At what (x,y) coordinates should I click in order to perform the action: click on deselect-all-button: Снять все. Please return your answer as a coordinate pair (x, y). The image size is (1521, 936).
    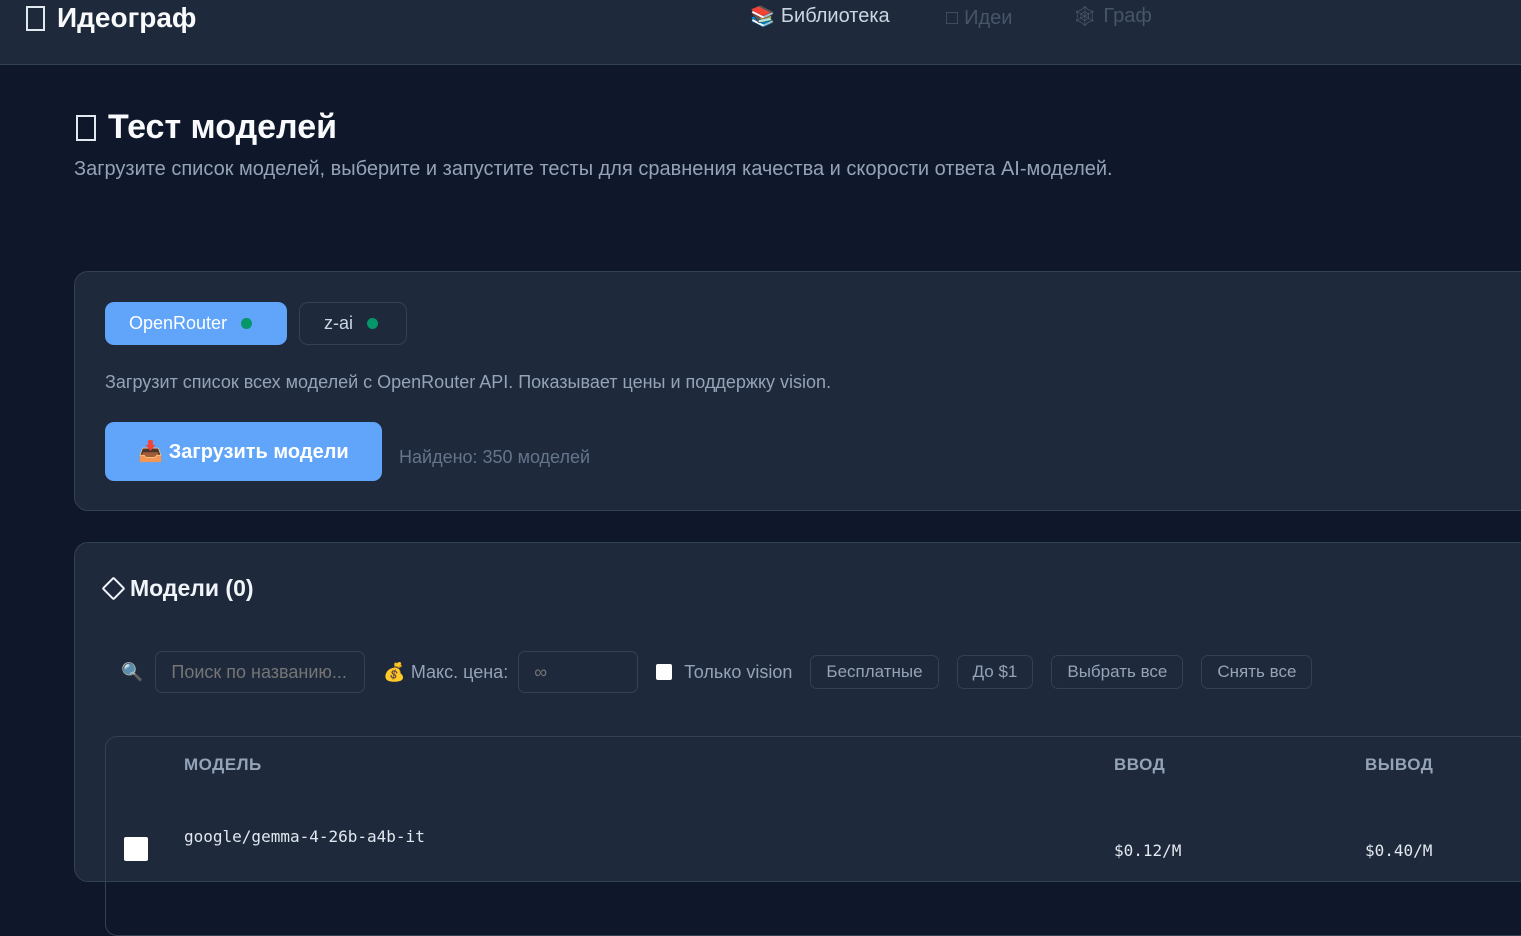
    Looking at the image, I should click on (1257, 672).